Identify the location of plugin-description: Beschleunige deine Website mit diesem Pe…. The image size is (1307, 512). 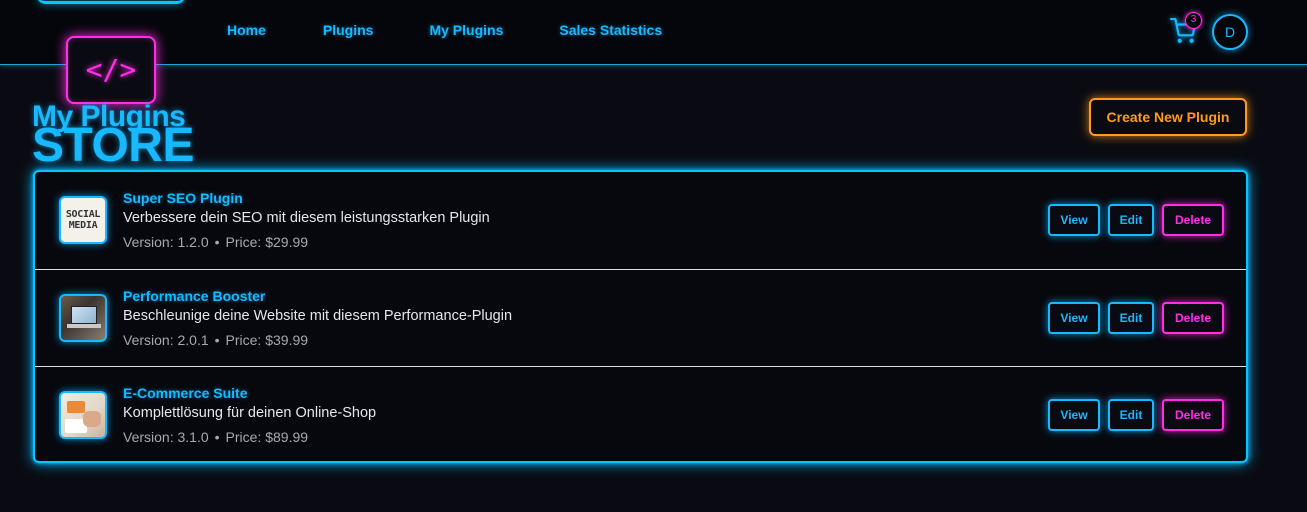
(318, 316).